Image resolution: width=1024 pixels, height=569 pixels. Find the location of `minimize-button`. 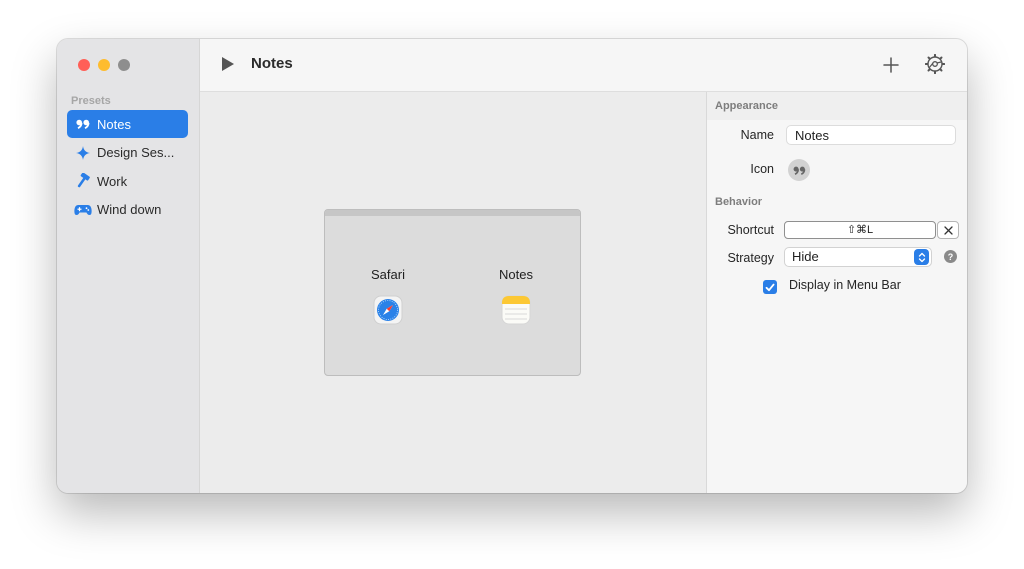

minimize-button is located at coordinates (104, 65).